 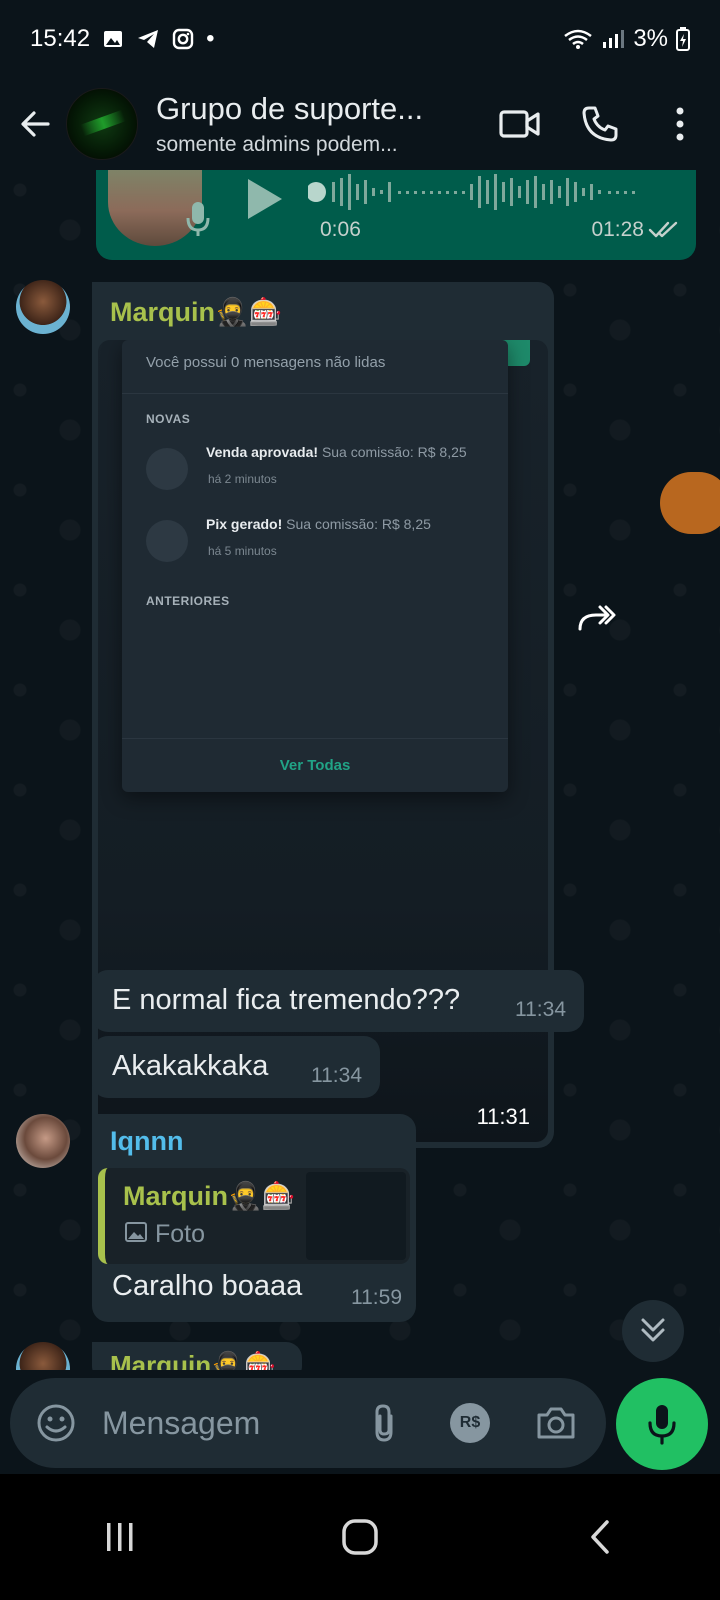 I want to click on attach-icon, so click(x=384, y=1423).